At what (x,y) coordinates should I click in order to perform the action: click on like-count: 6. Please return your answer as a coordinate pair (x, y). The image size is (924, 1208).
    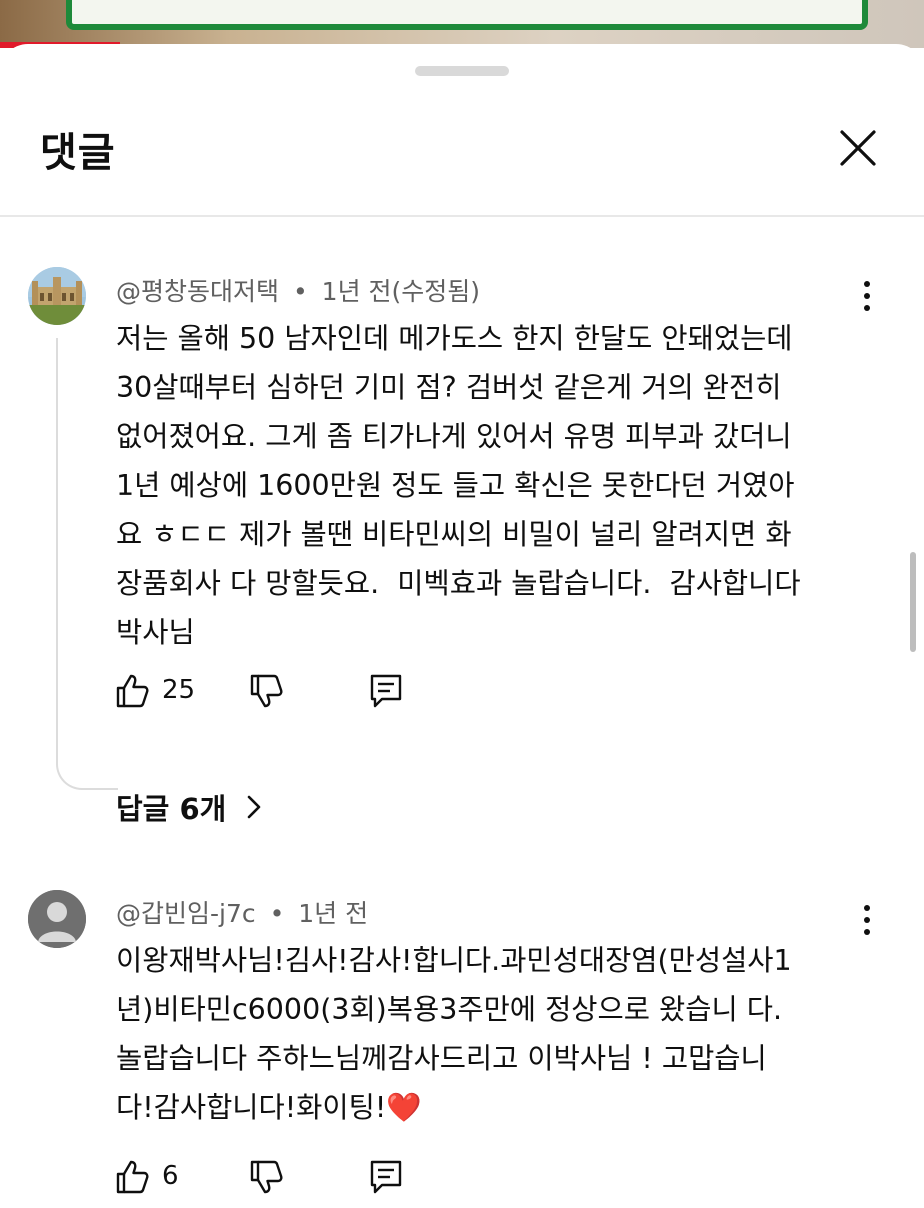
    Looking at the image, I should click on (170, 1176).